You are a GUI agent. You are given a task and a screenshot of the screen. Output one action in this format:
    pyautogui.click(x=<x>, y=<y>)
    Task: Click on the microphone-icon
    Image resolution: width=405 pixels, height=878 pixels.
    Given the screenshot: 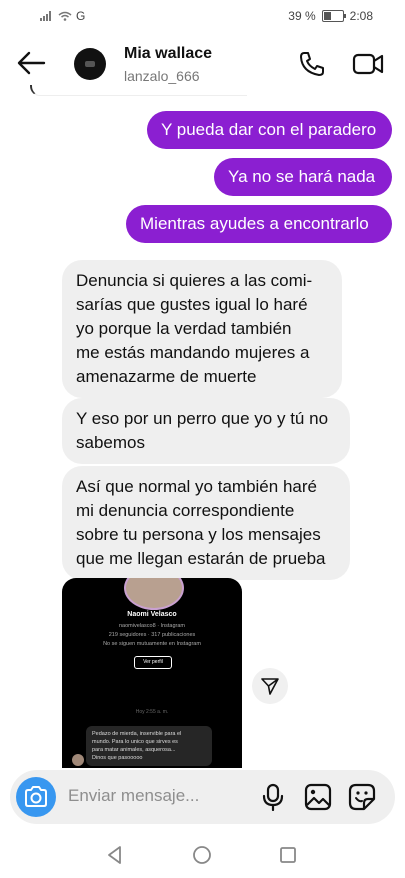 What is the action you would take?
    pyautogui.click(x=273, y=797)
    